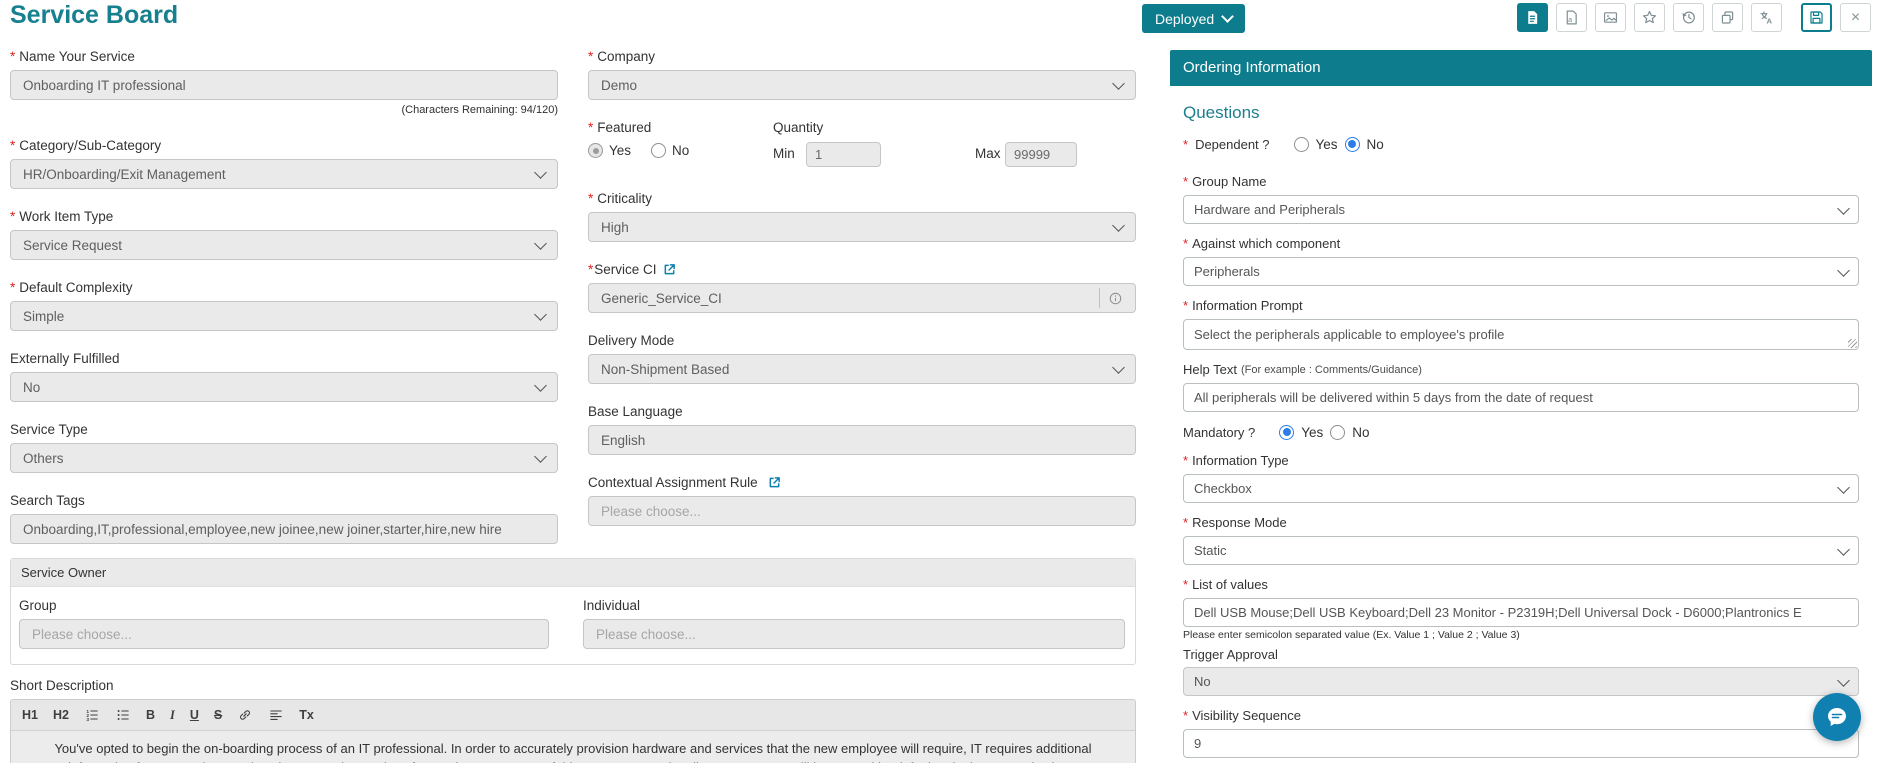 Image resolution: width=1879 pixels, height=763 pixels. I want to click on owner-individual-label: Individual, so click(612, 605).